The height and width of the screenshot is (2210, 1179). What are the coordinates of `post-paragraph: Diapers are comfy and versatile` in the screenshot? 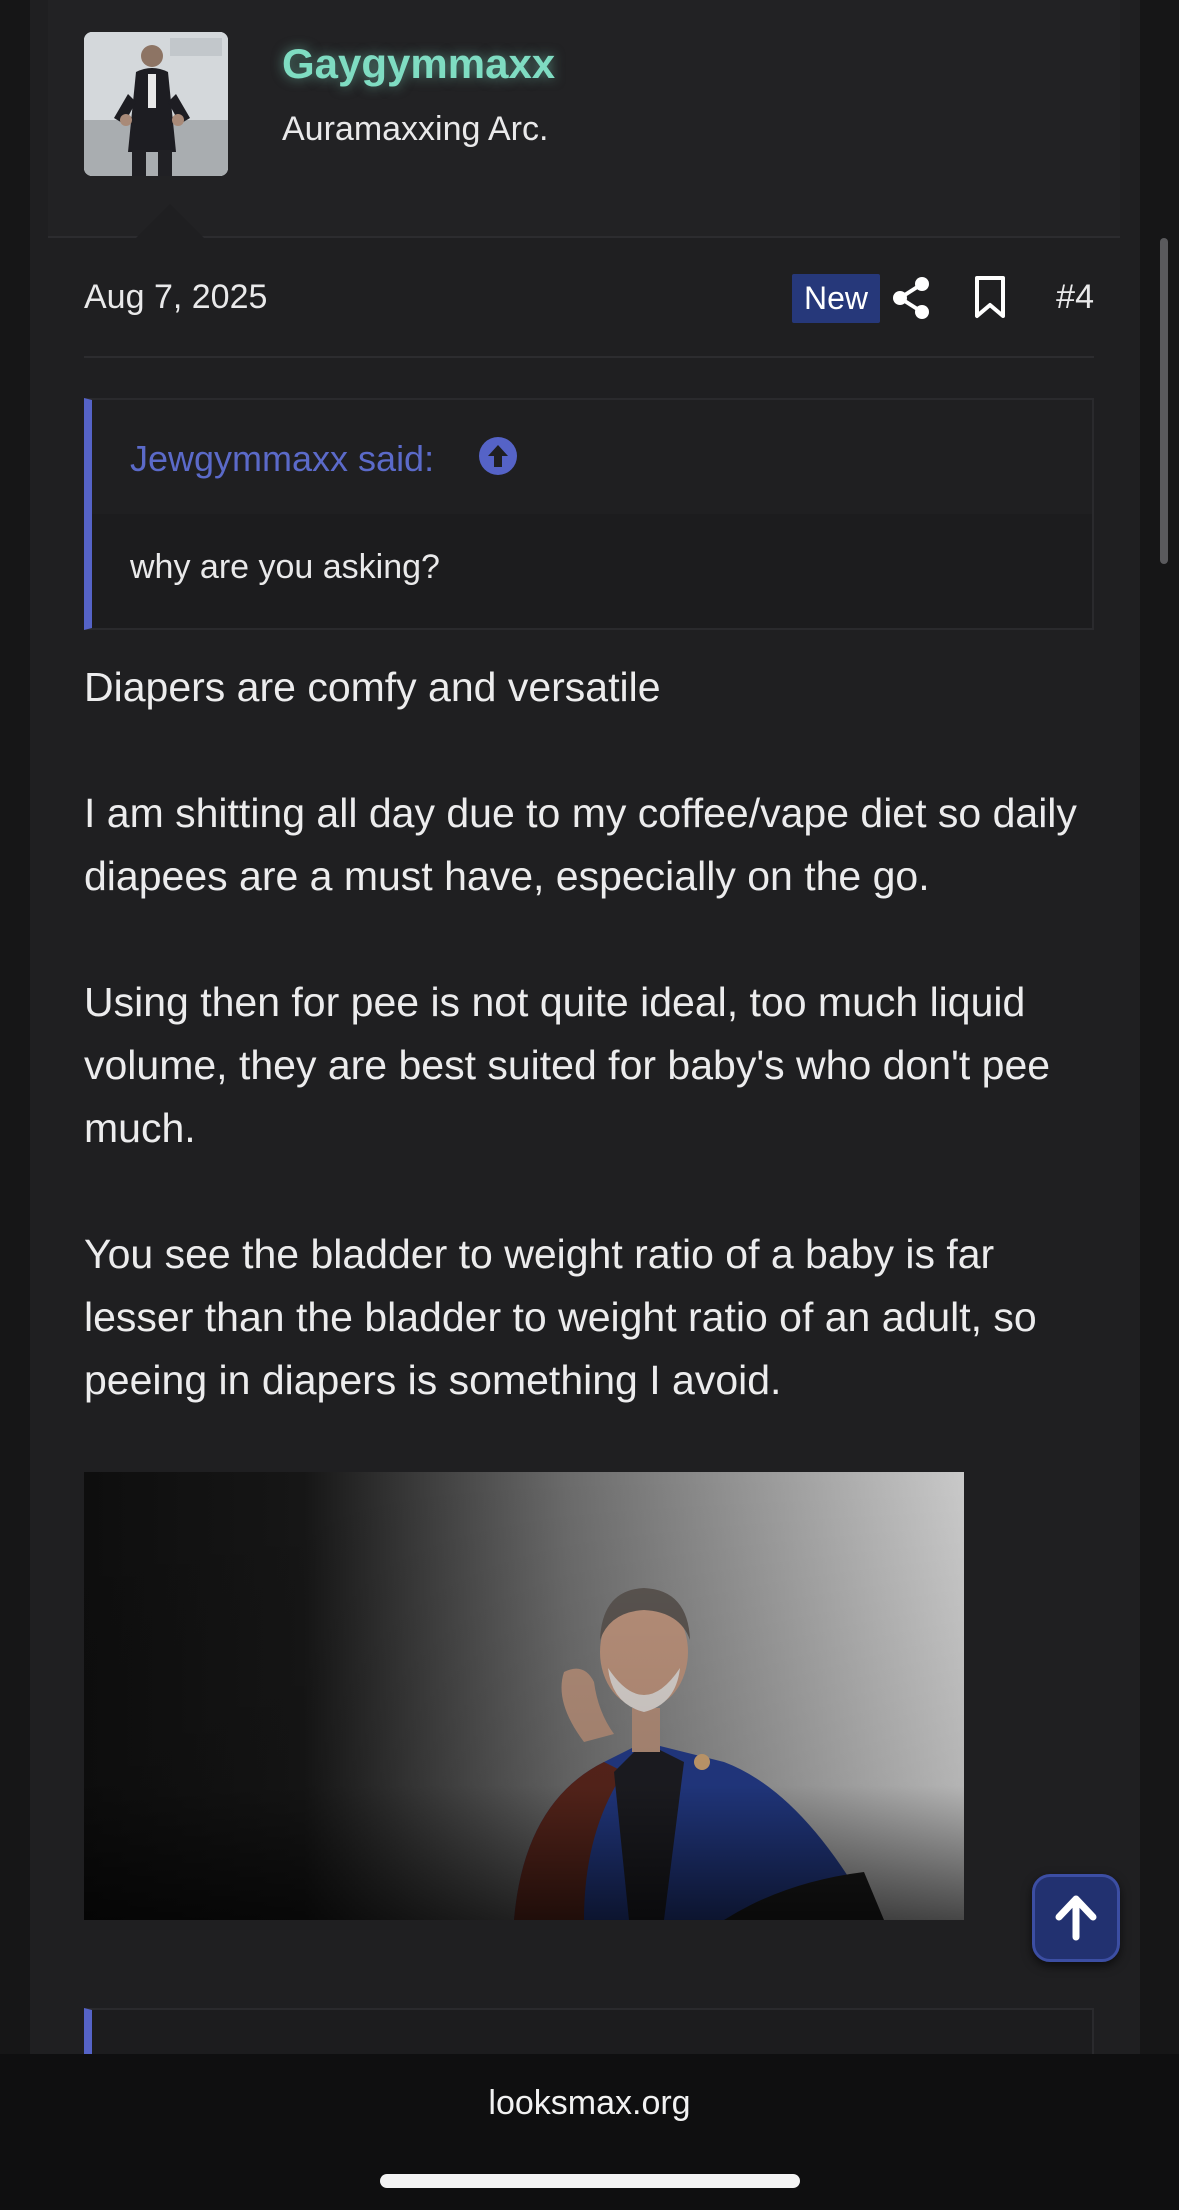 It's located at (372, 687).